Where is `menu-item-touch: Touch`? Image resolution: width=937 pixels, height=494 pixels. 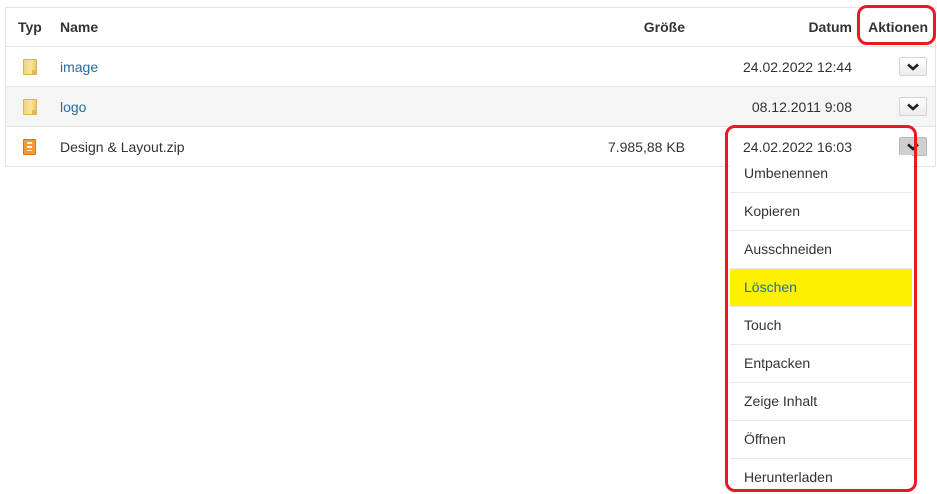
menu-item-touch: Touch is located at coordinates (821, 326).